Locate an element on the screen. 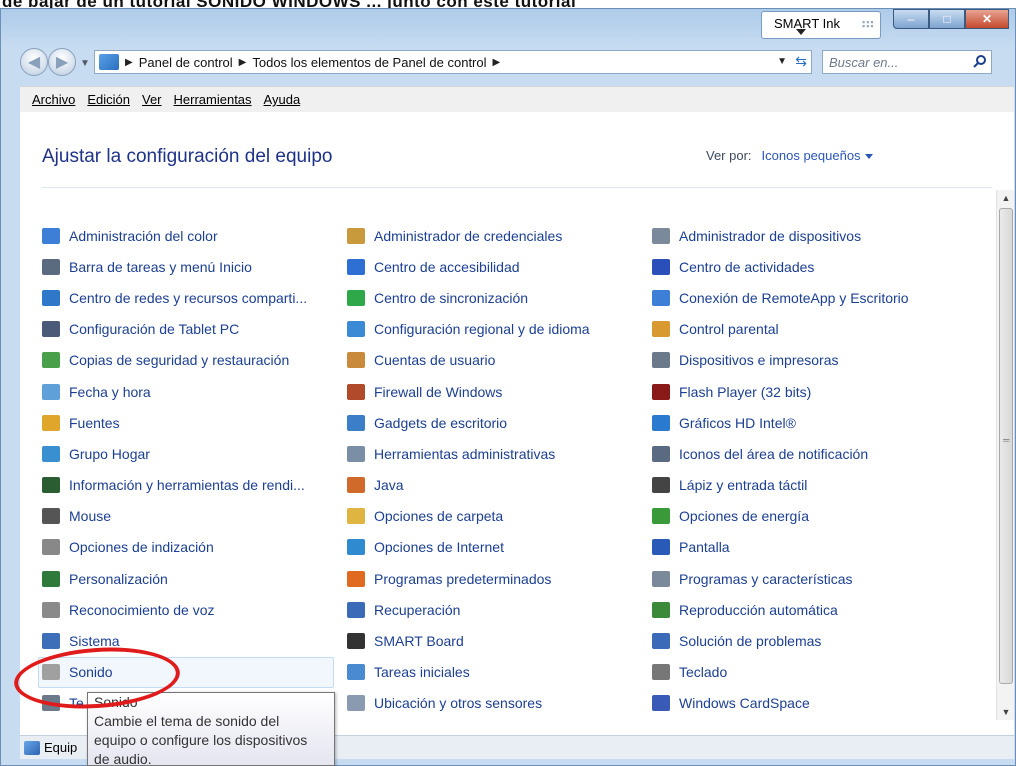 The image size is (1016, 766). cp-item-default-programs: Programas predeterminados is located at coordinates (468, 578).